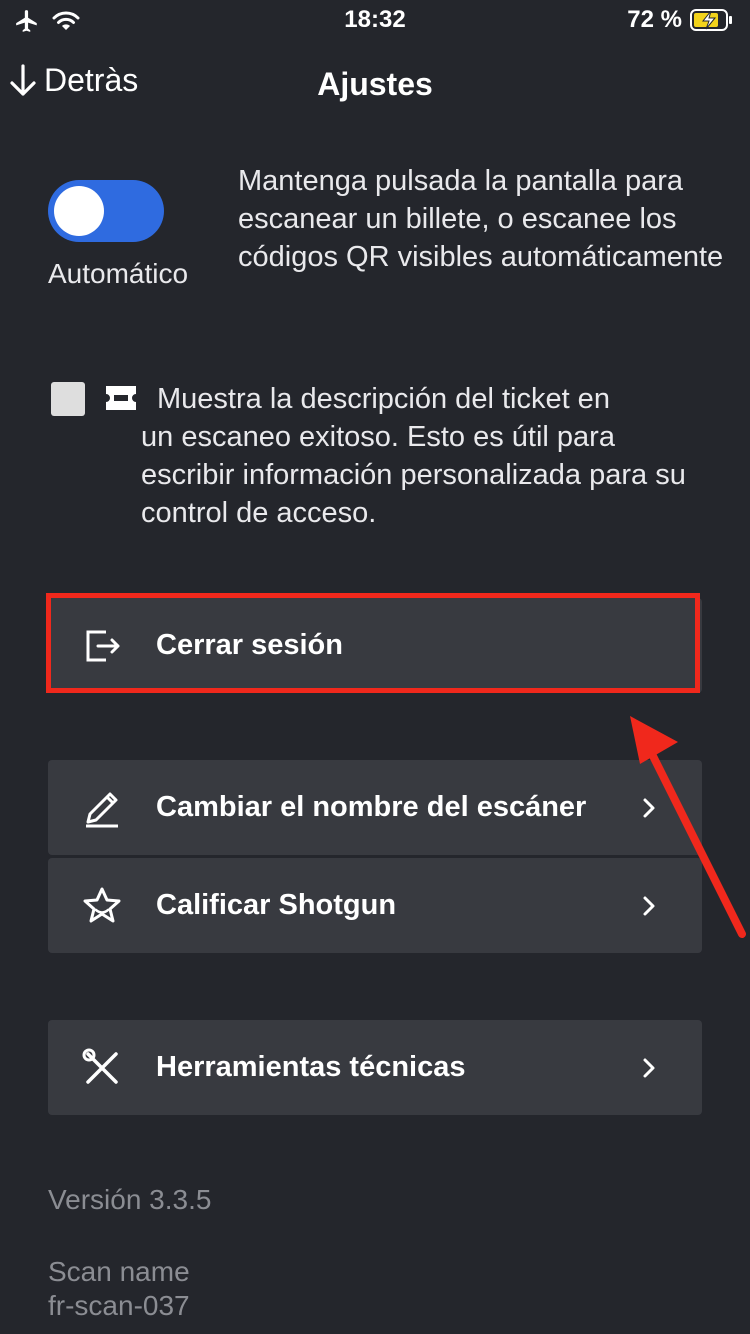 The height and width of the screenshot is (1334, 750). I want to click on battery-charging-icon, so click(711, 20).